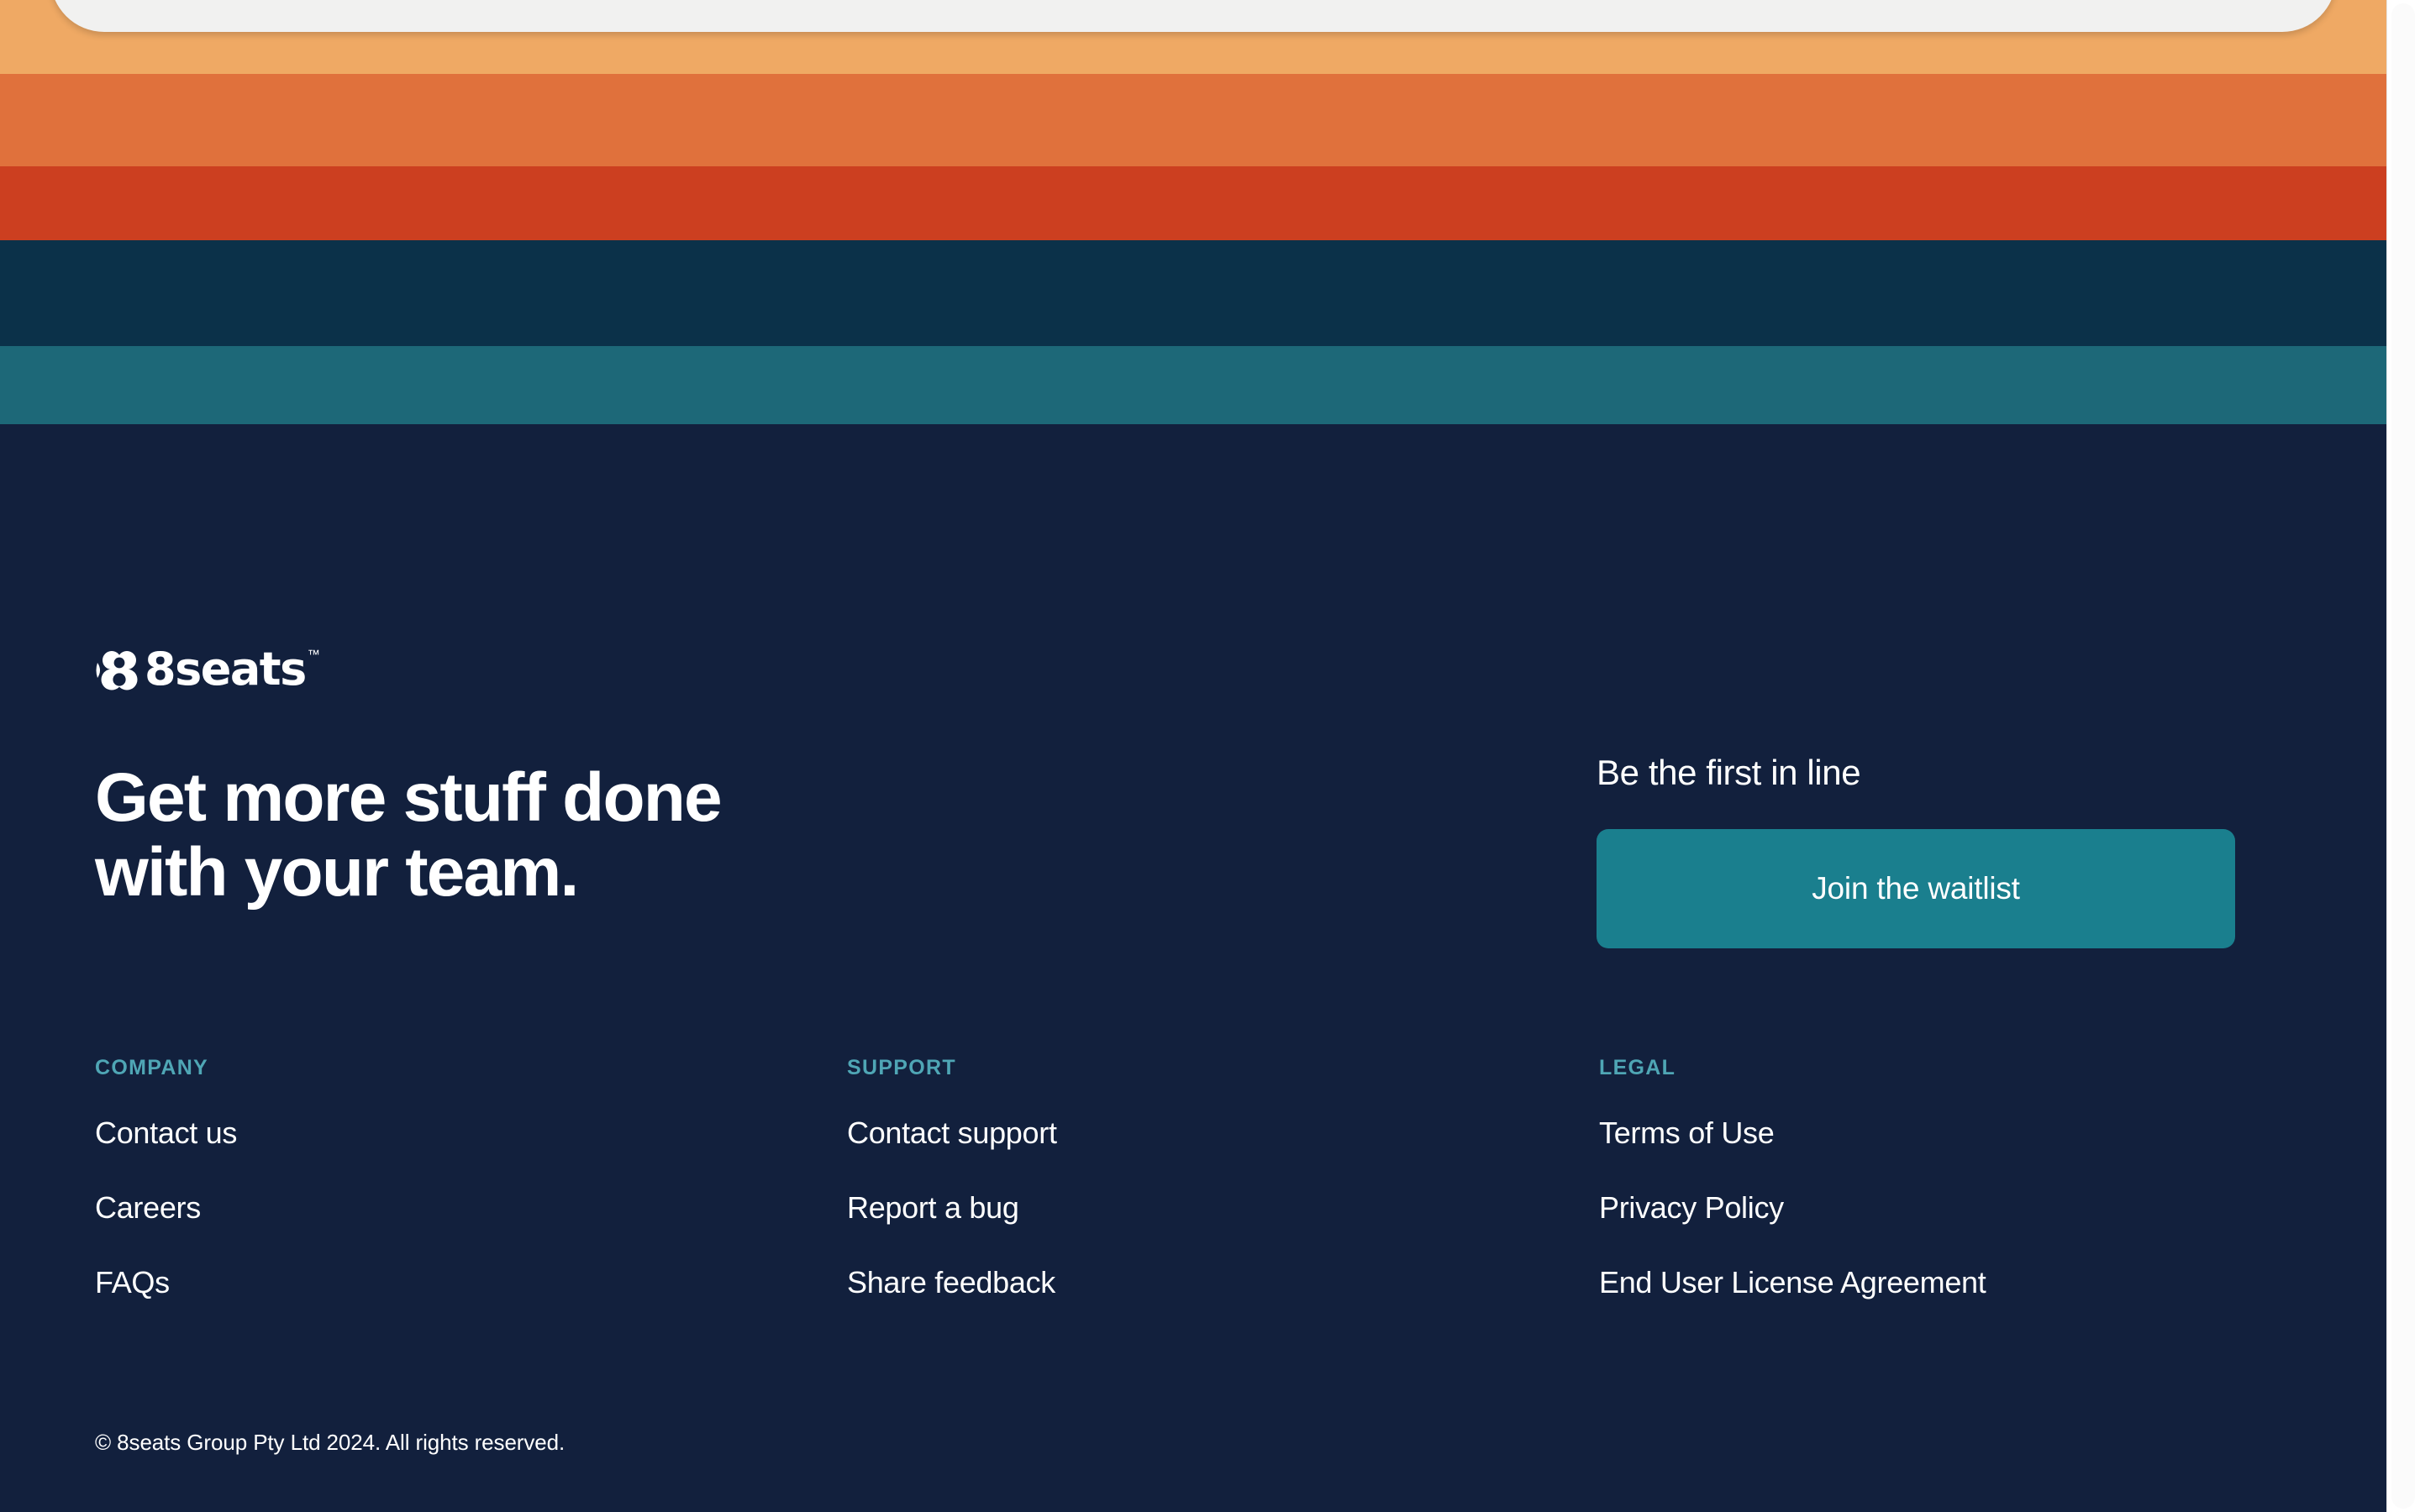 This screenshot has width=2420, height=1512. Describe the element at coordinates (1916, 889) in the screenshot. I see `join-waitlist-button: Join the waitlist` at that location.